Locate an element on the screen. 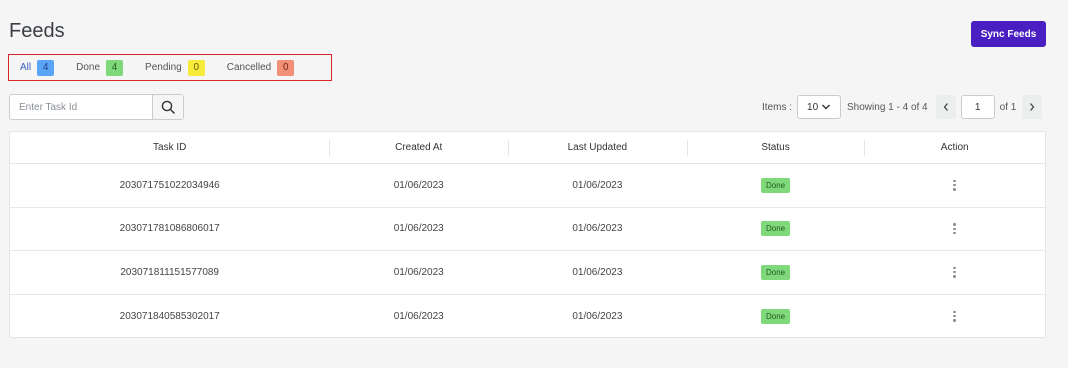 This screenshot has height=368, width=1068. column-header-status: Status is located at coordinates (775, 147).